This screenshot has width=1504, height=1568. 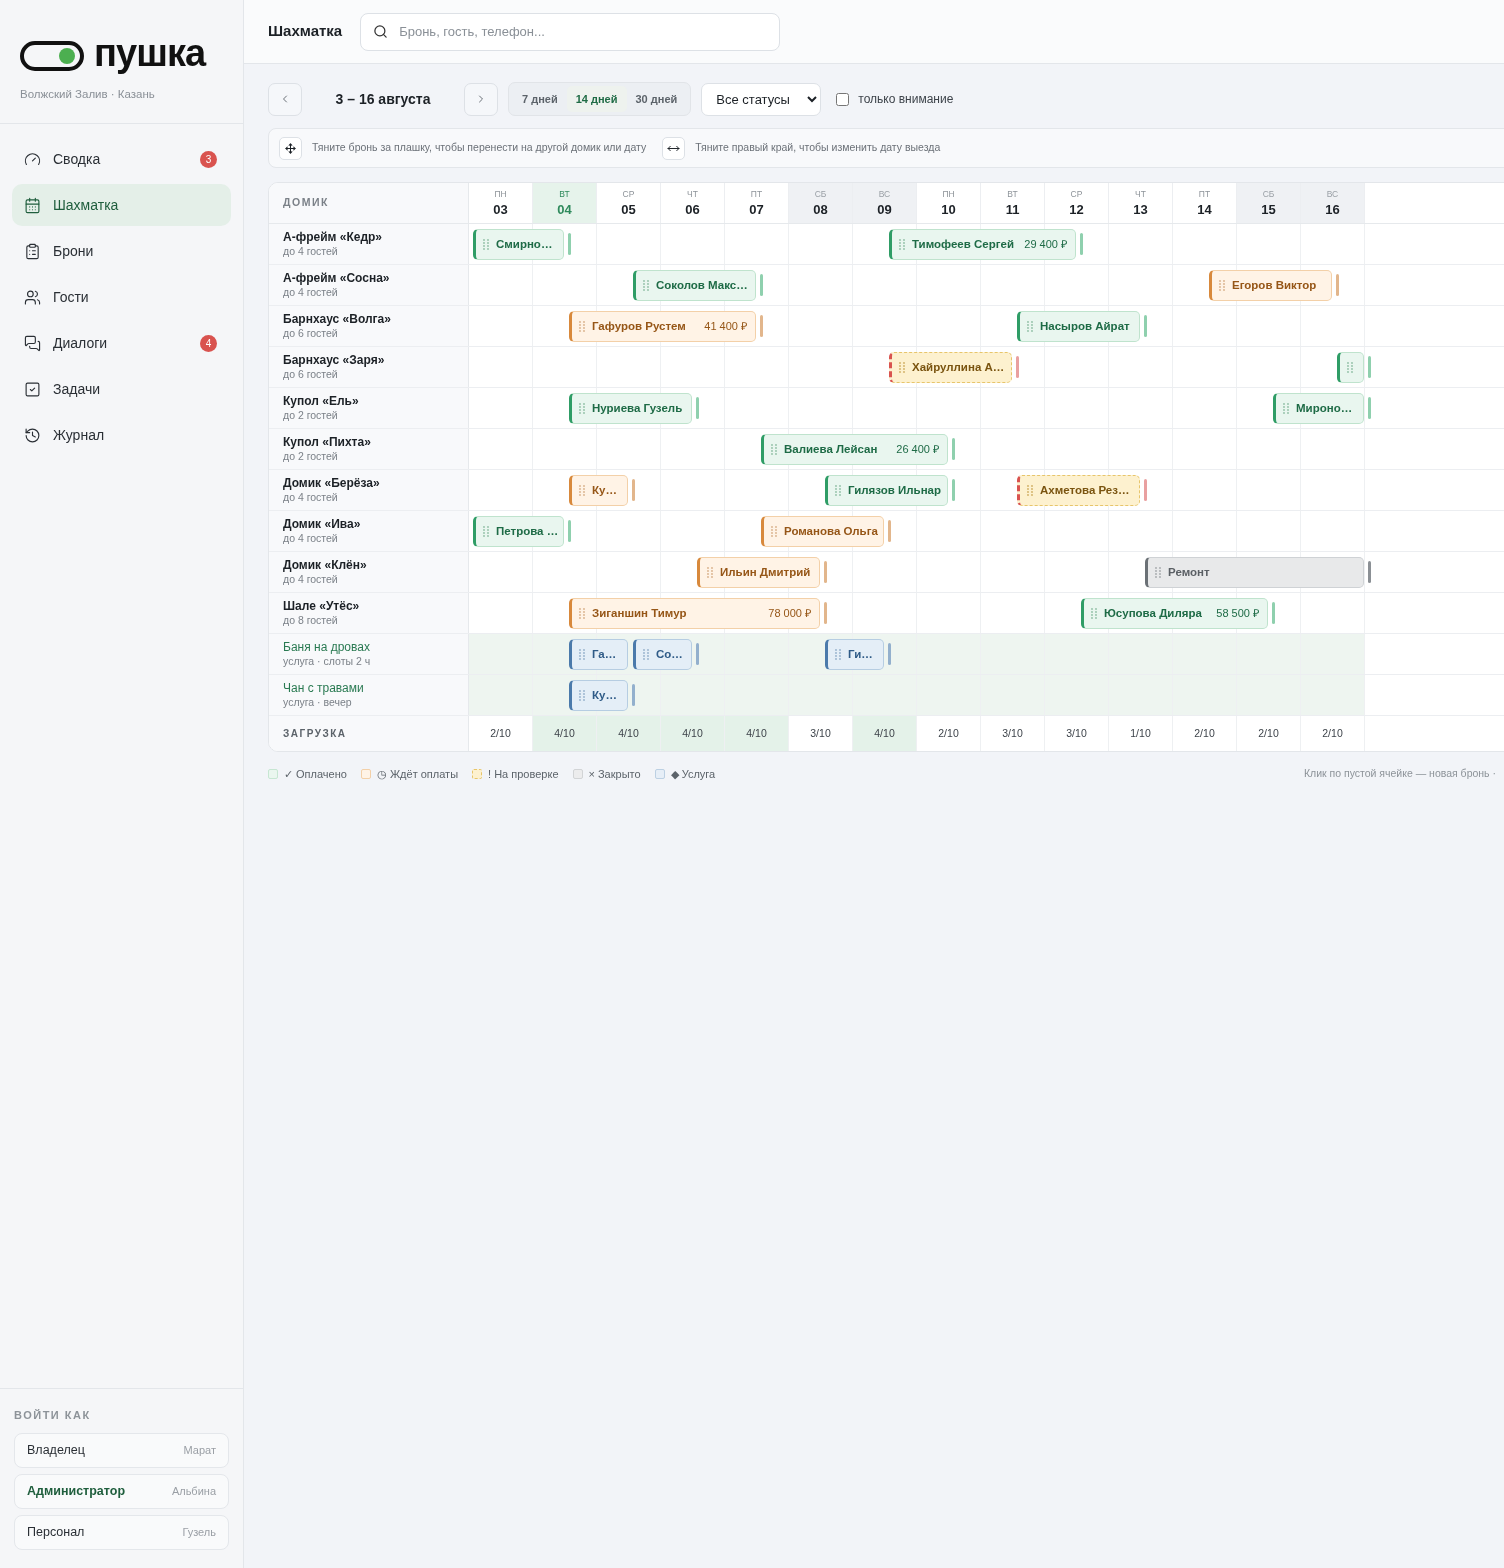 What do you see at coordinates (121, 1491) in the screenshot?
I see `role-option: Администратор Альбина` at bounding box center [121, 1491].